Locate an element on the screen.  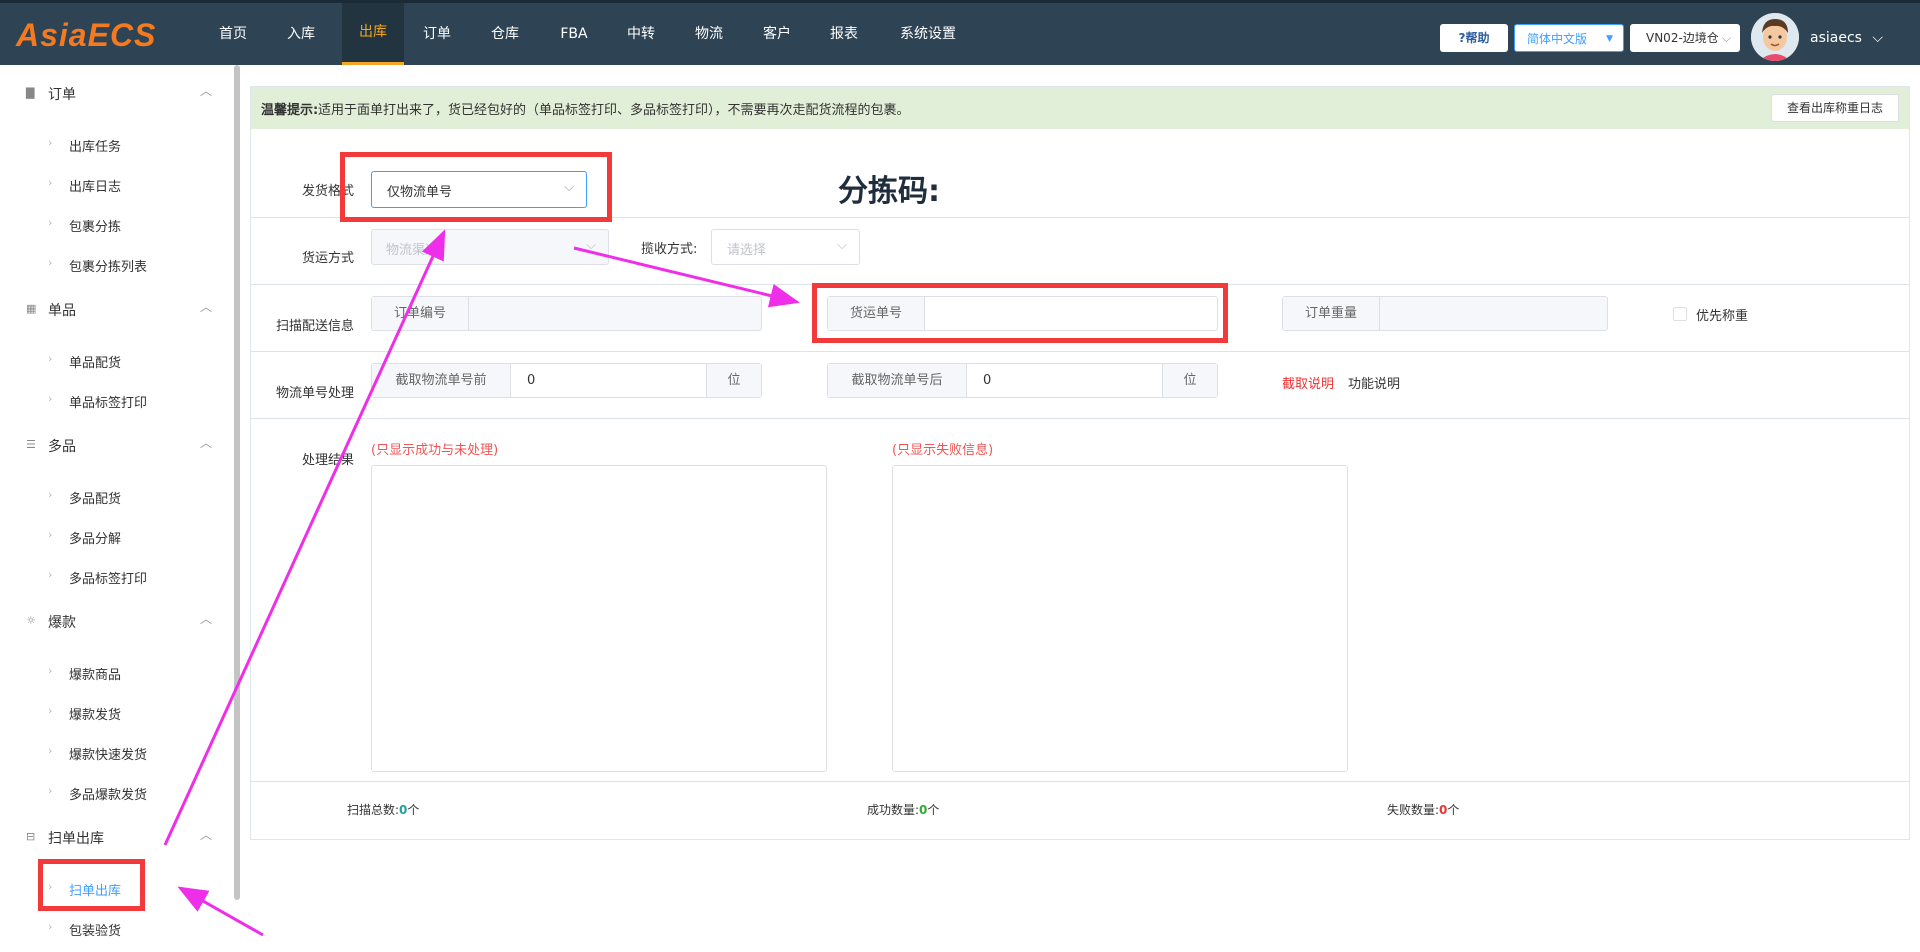
arrow-to-scan-outbound is located at coordinates (220, 911).